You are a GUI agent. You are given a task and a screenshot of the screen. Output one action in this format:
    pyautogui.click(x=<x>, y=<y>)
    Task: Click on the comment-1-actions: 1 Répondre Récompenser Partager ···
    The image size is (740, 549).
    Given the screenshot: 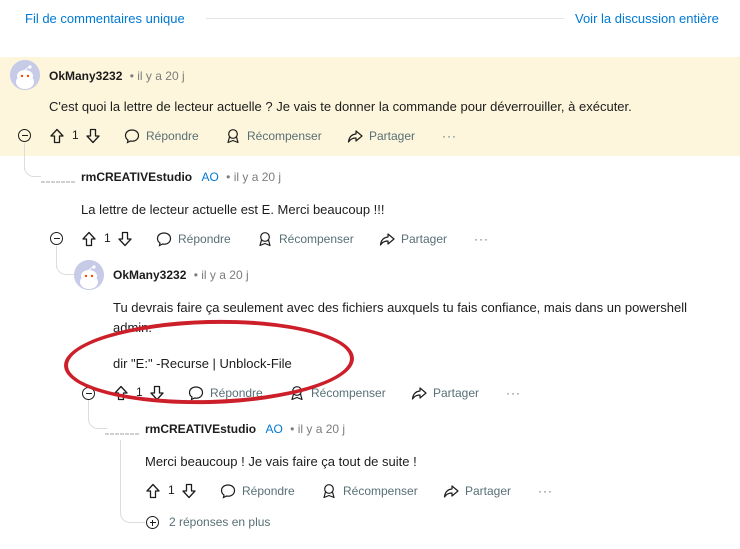 What is the action you would take?
    pyautogui.click(x=259, y=136)
    